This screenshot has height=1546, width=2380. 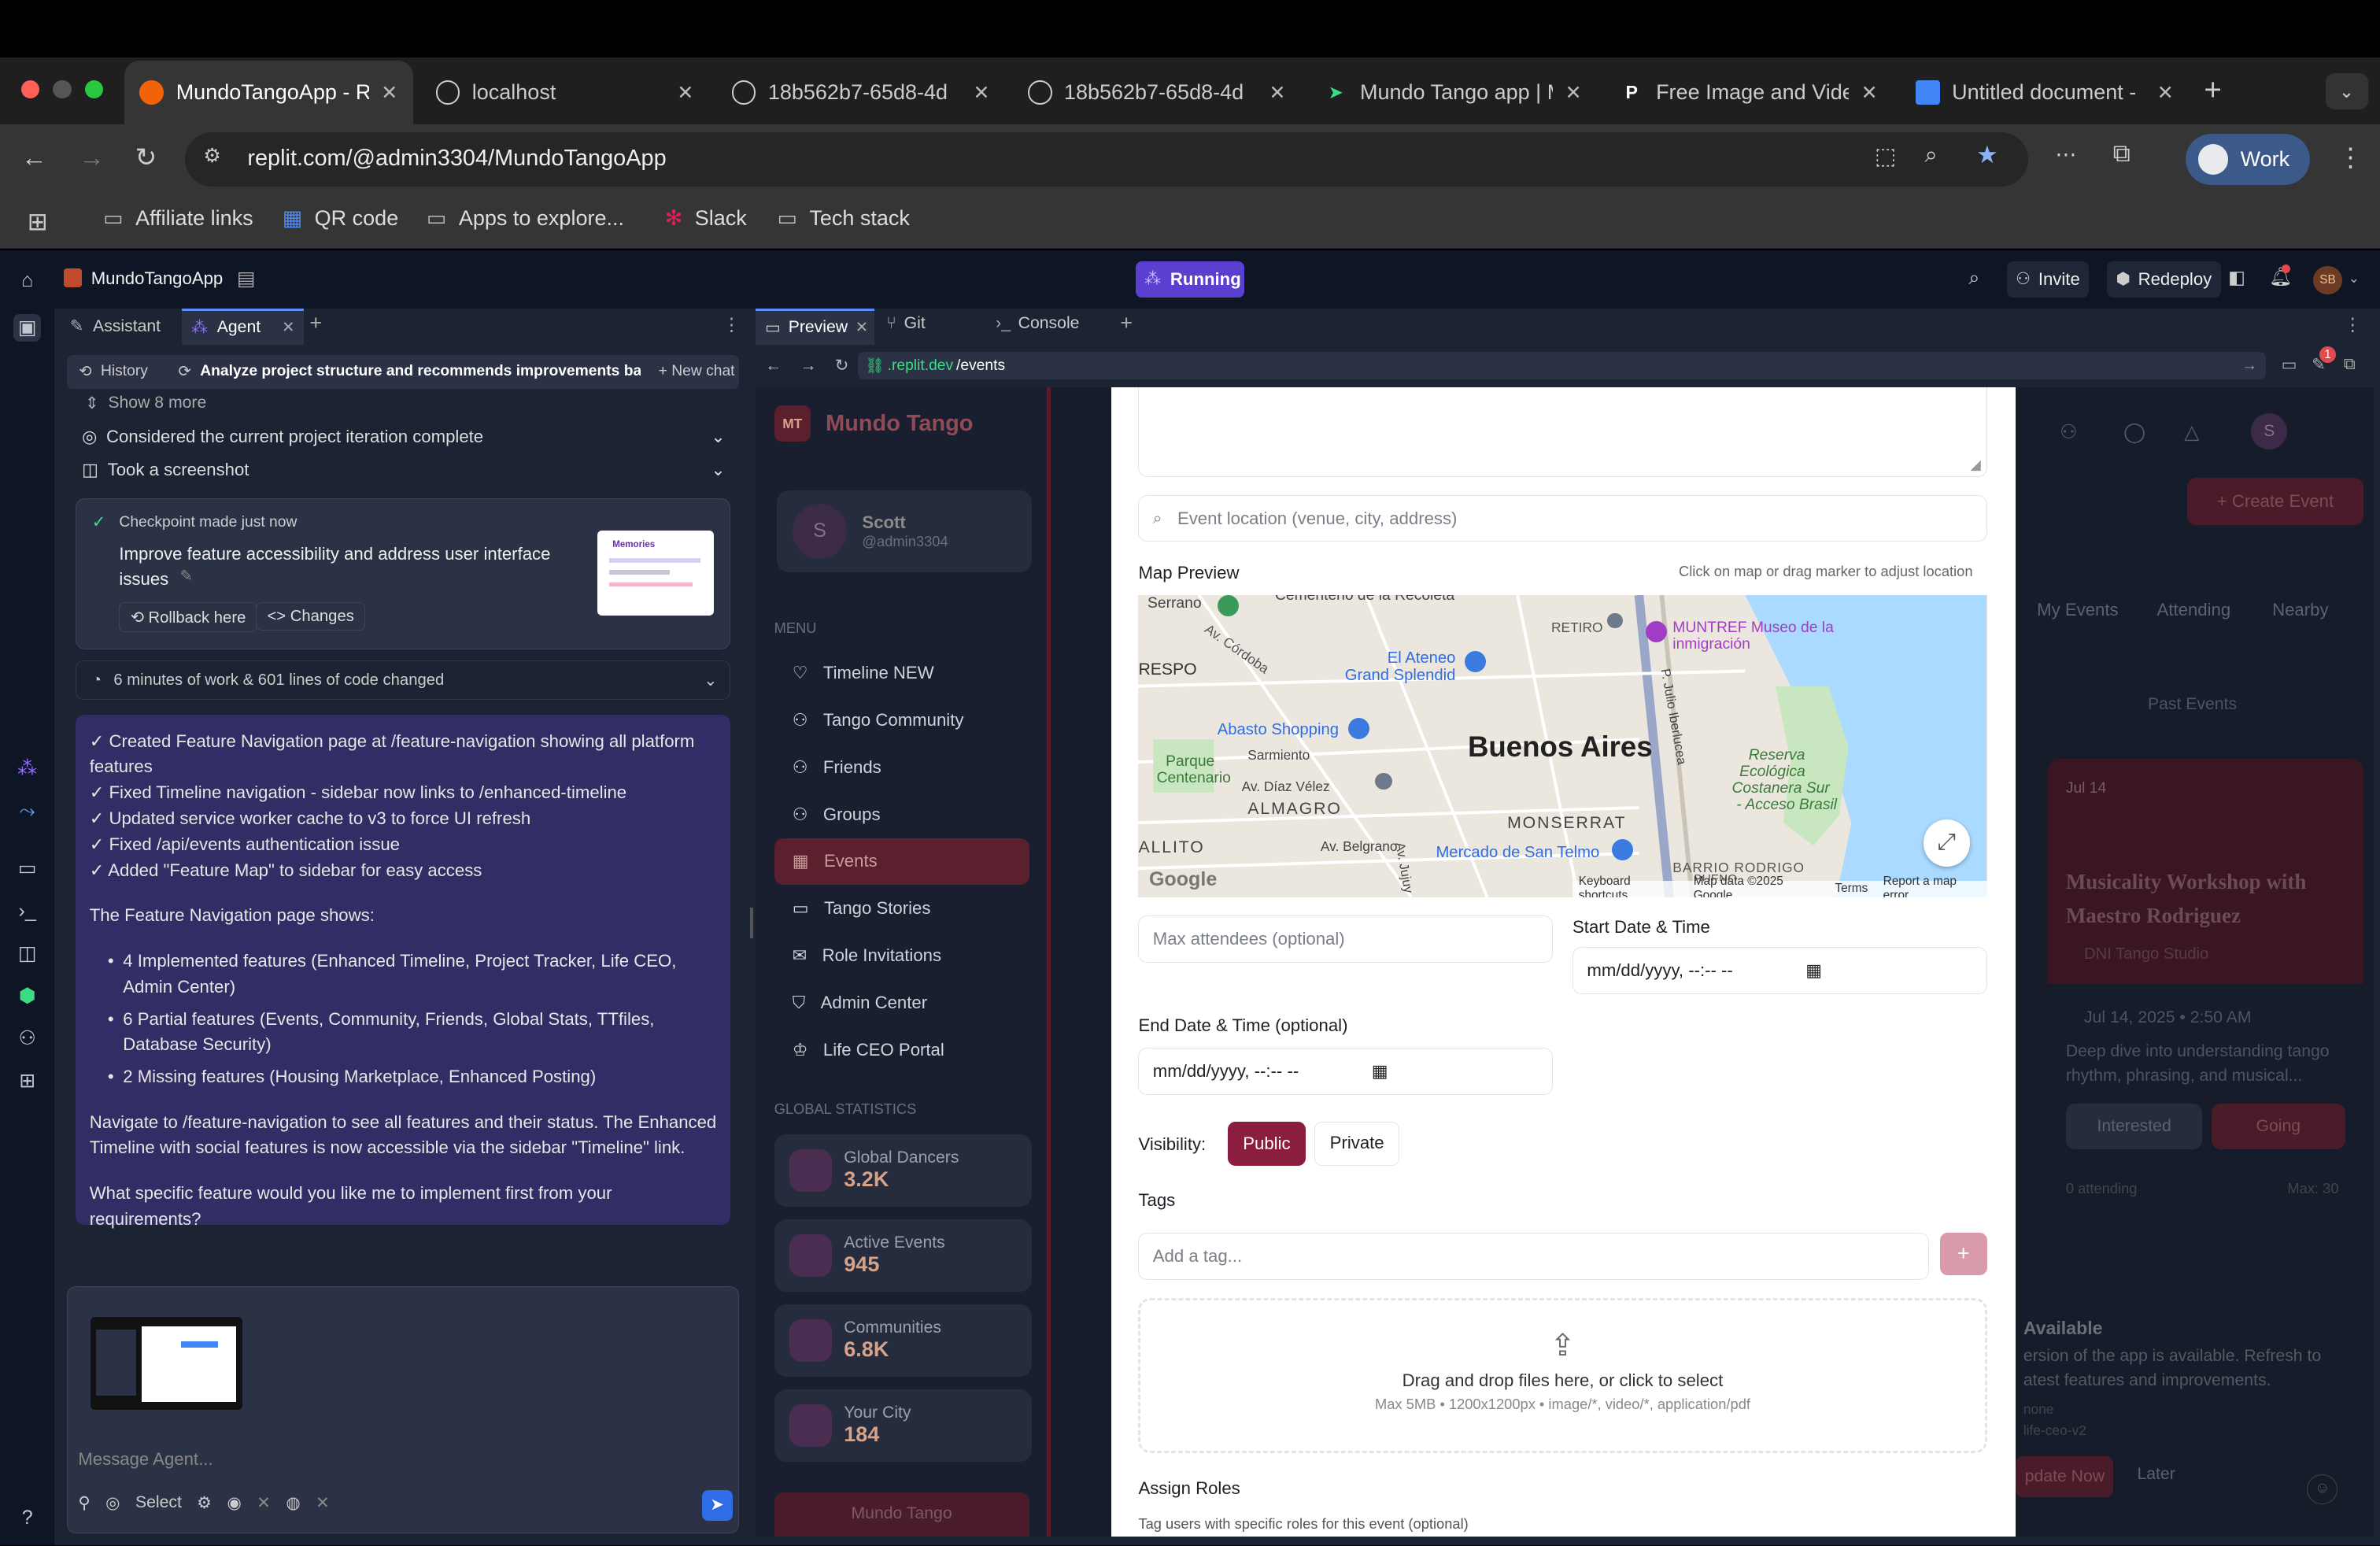 I want to click on run-status-button: ⁂ Running, so click(x=1190, y=279).